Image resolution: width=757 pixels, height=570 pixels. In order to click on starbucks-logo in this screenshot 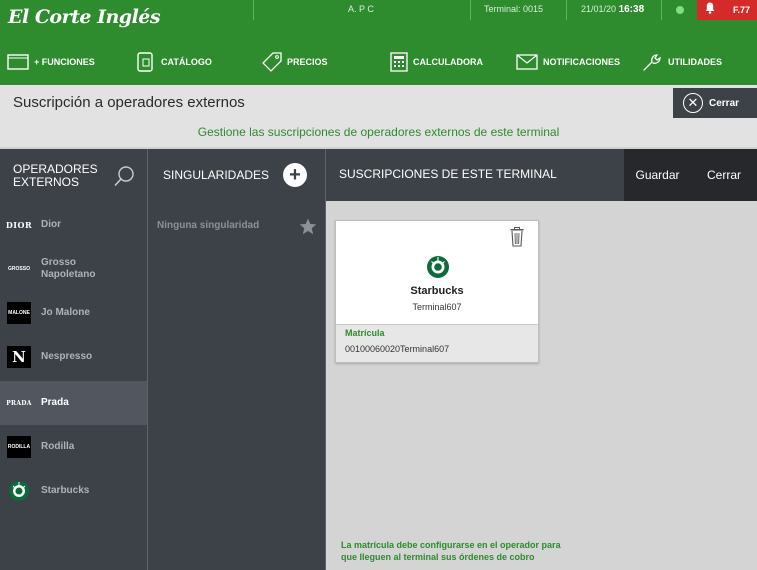, I will do `click(19, 491)`.